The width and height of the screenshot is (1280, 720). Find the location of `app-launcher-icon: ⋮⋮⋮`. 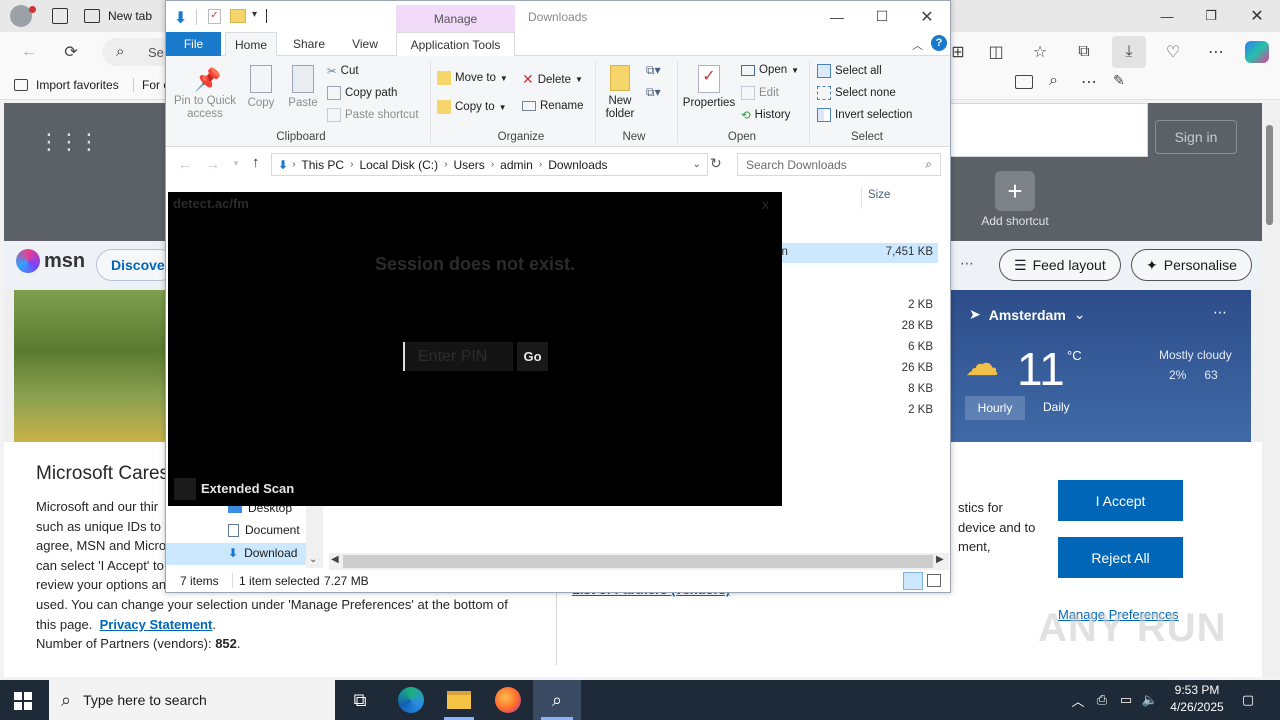

app-launcher-icon: ⋮⋮⋮ is located at coordinates (69, 142).